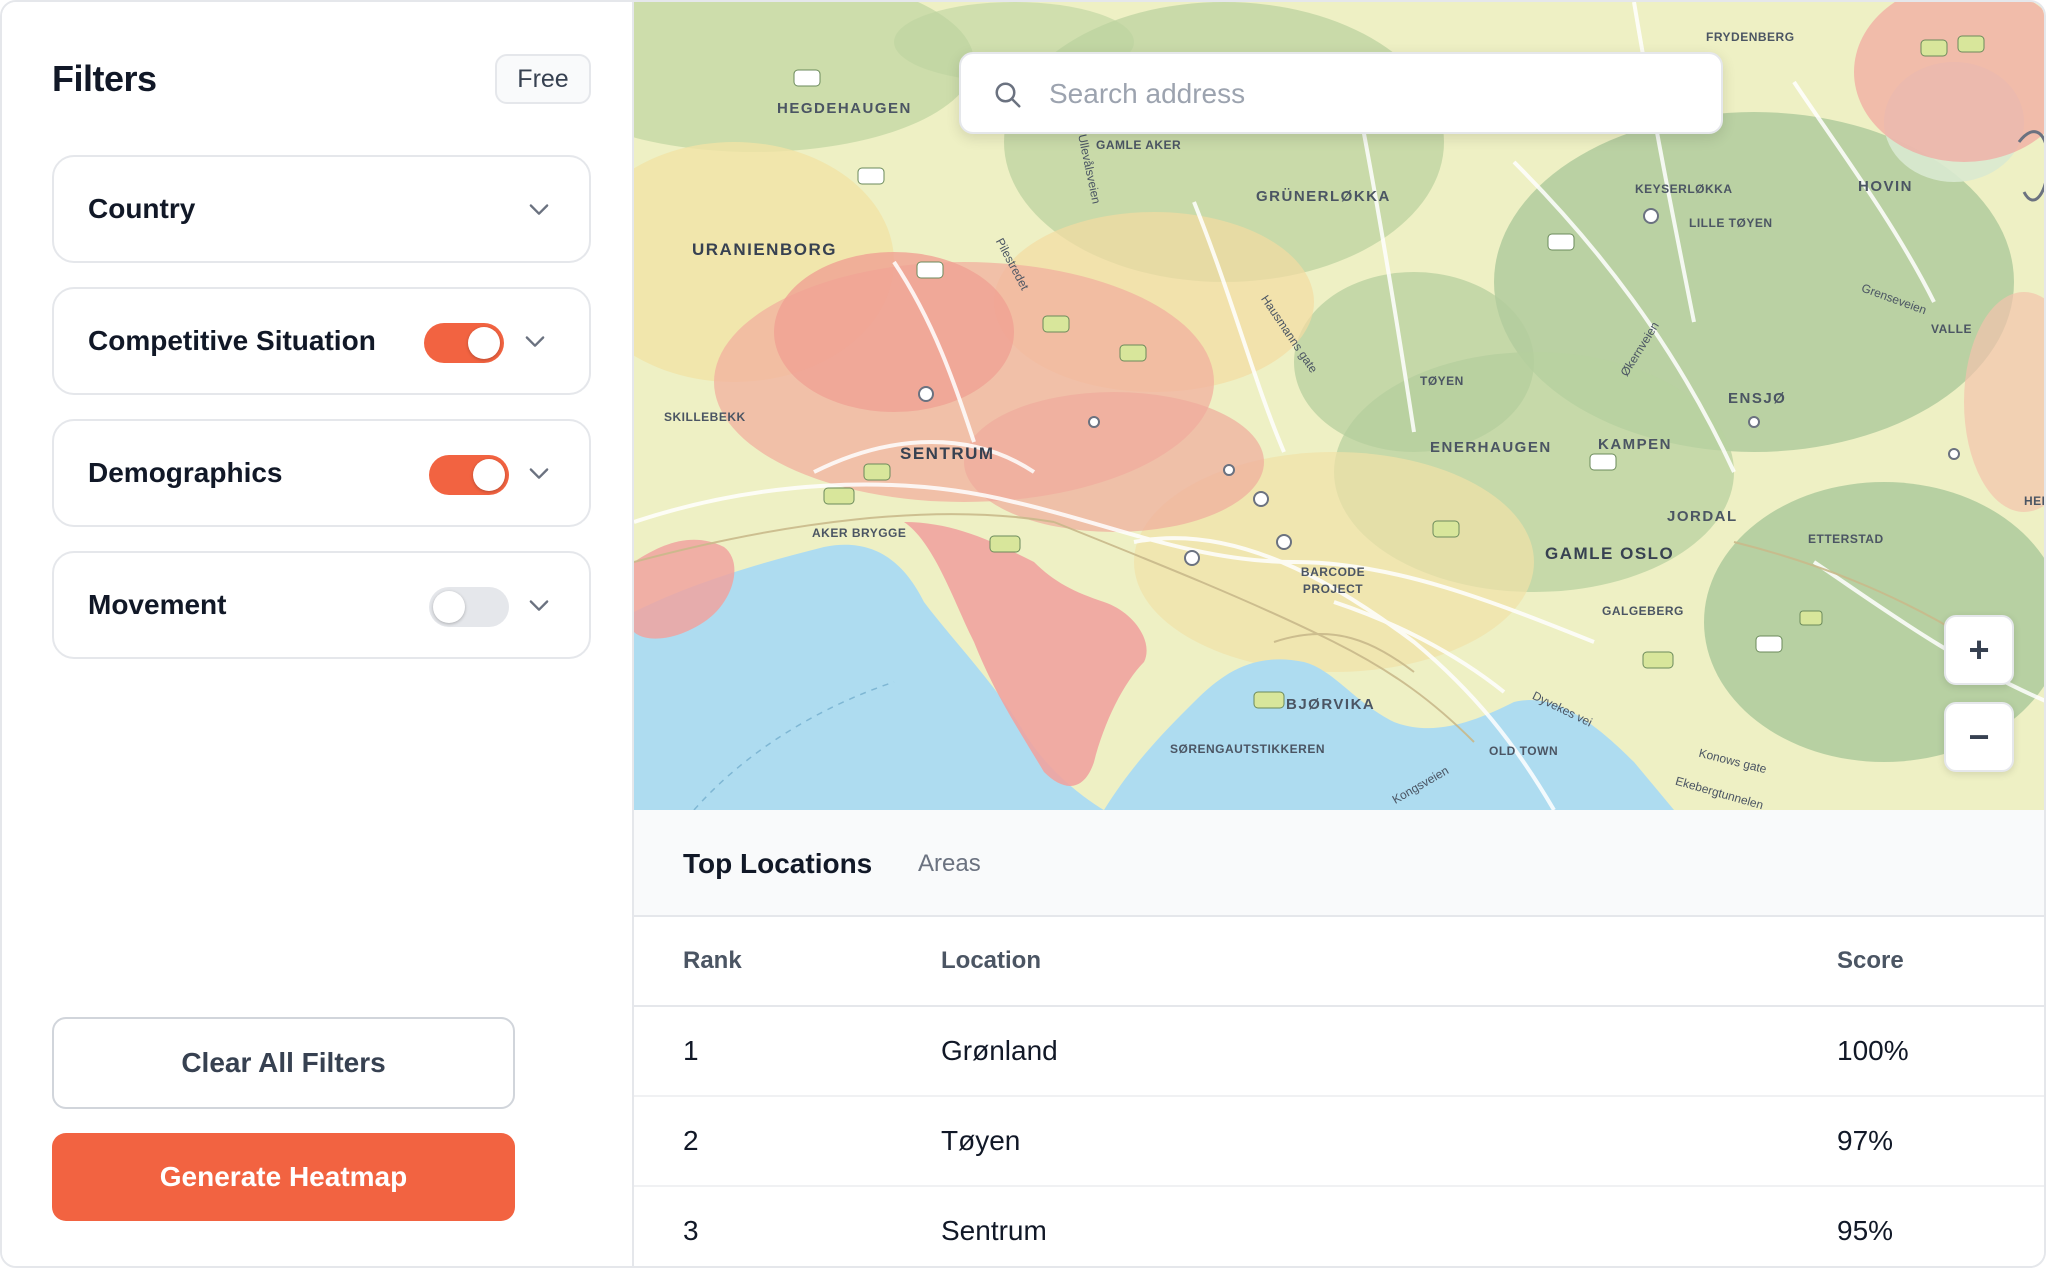 This screenshot has height=1268, width=2046. I want to click on zoom-out-button: −, so click(1979, 737).